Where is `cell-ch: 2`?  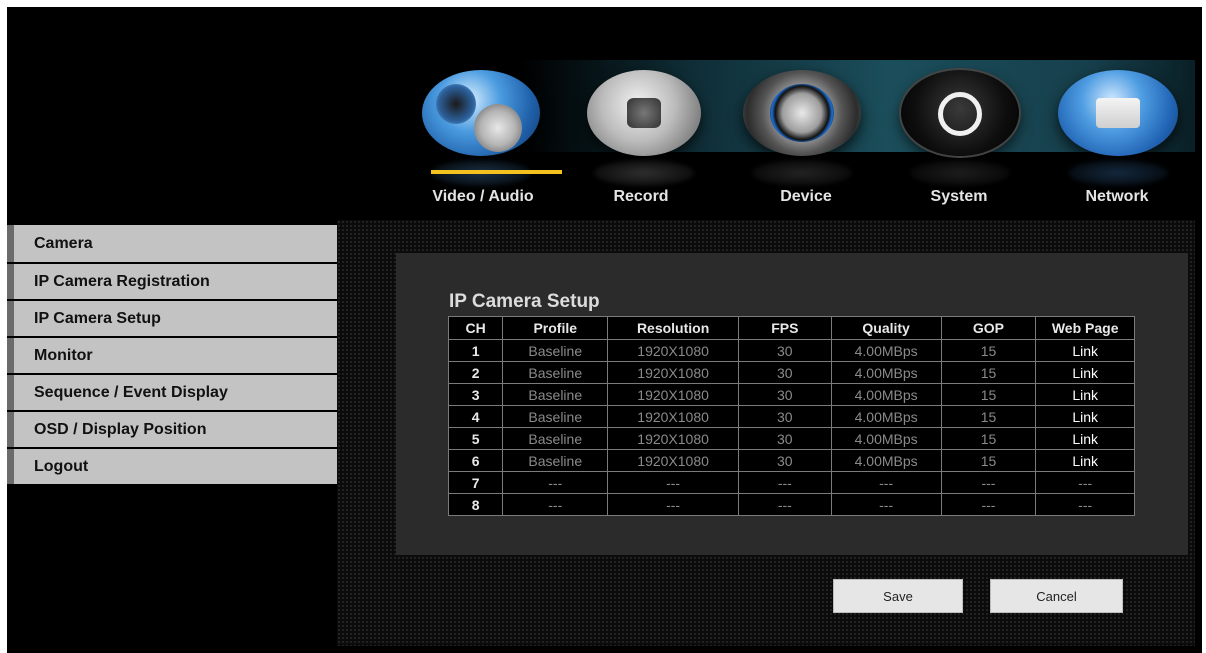
cell-ch: 2 is located at coordinates (475, 372).